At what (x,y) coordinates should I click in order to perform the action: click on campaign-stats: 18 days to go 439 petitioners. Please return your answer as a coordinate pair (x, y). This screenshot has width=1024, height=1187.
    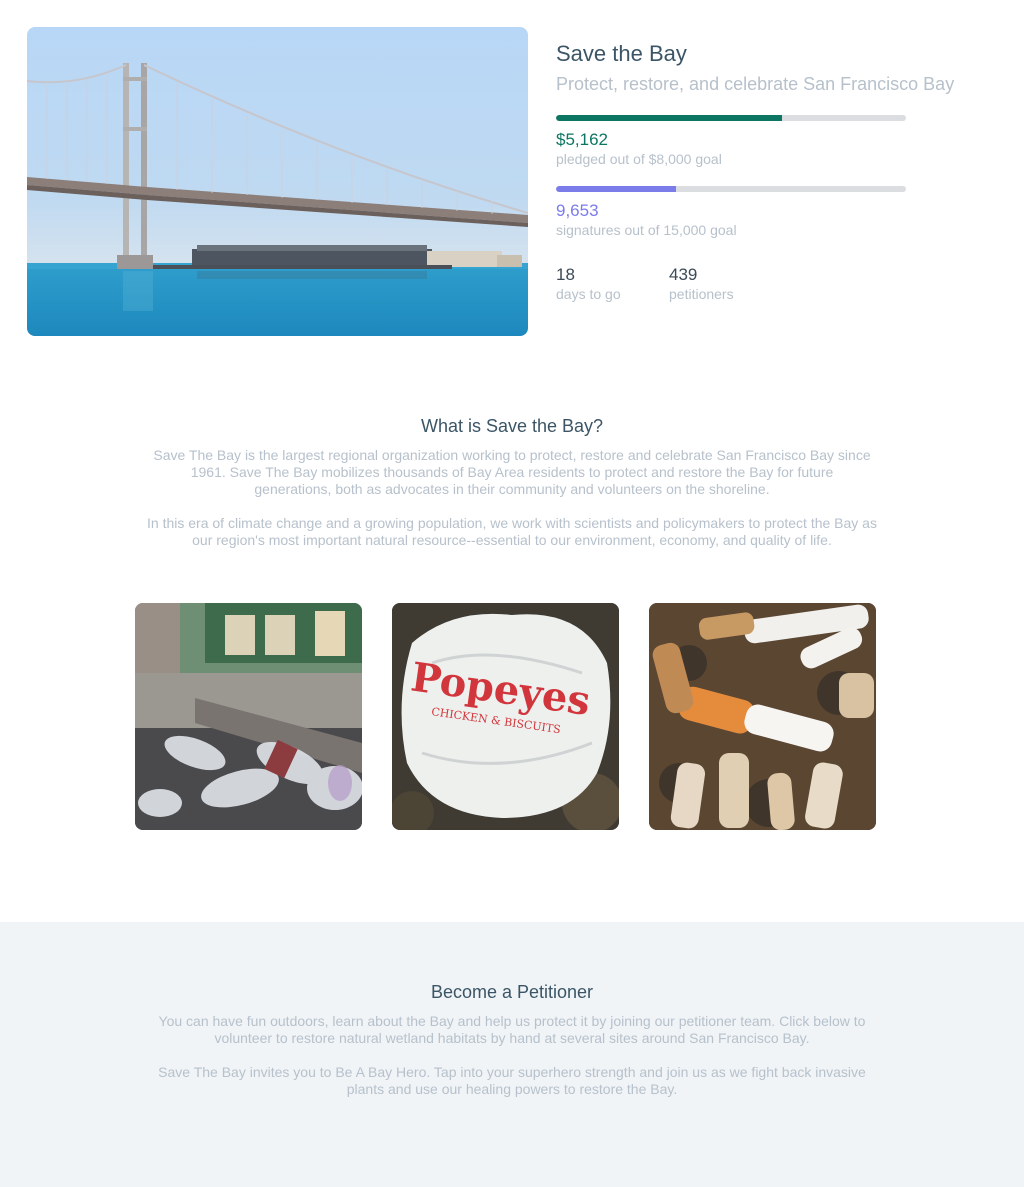
    Looking at the image, I should click on (776, 284).